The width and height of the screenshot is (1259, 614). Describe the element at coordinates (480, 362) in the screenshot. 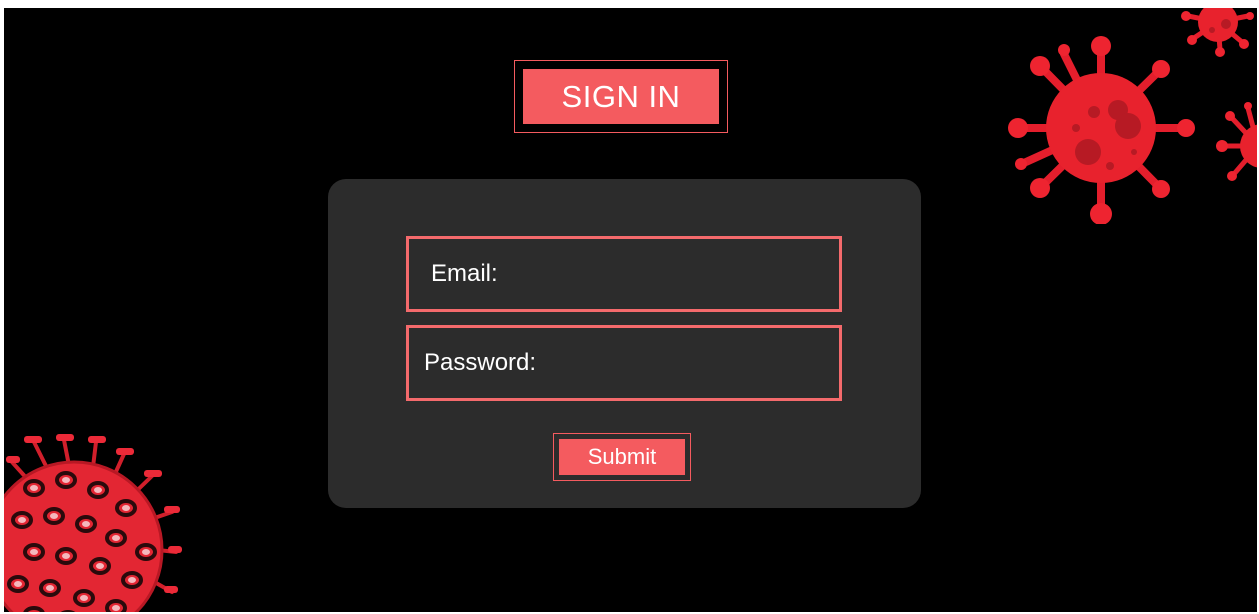

I see `password-label: Password:` at that location.